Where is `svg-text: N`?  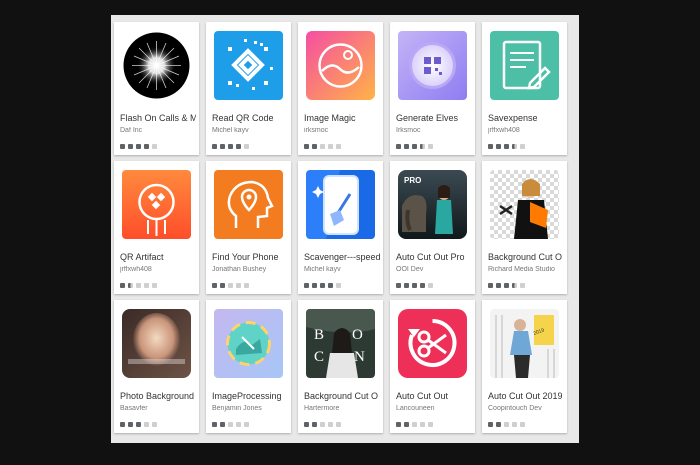
svg-text: N is located at coordinates (359, 357).